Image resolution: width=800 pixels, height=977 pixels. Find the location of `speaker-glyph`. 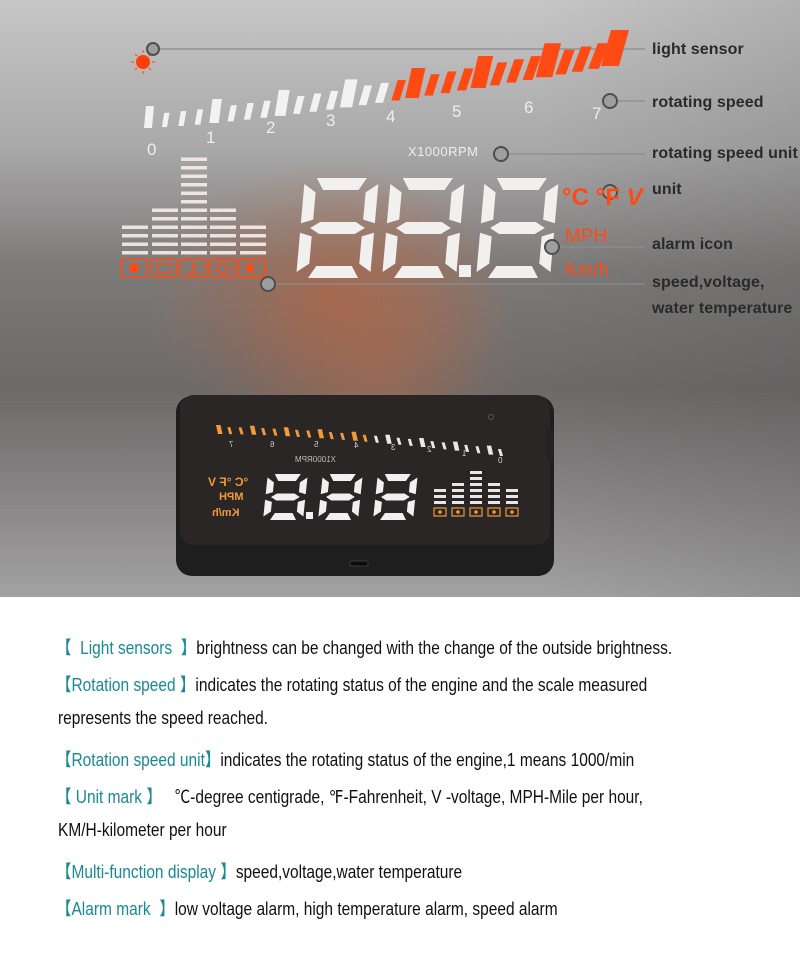

speaker-glyph is located at coordinates (249, 268).